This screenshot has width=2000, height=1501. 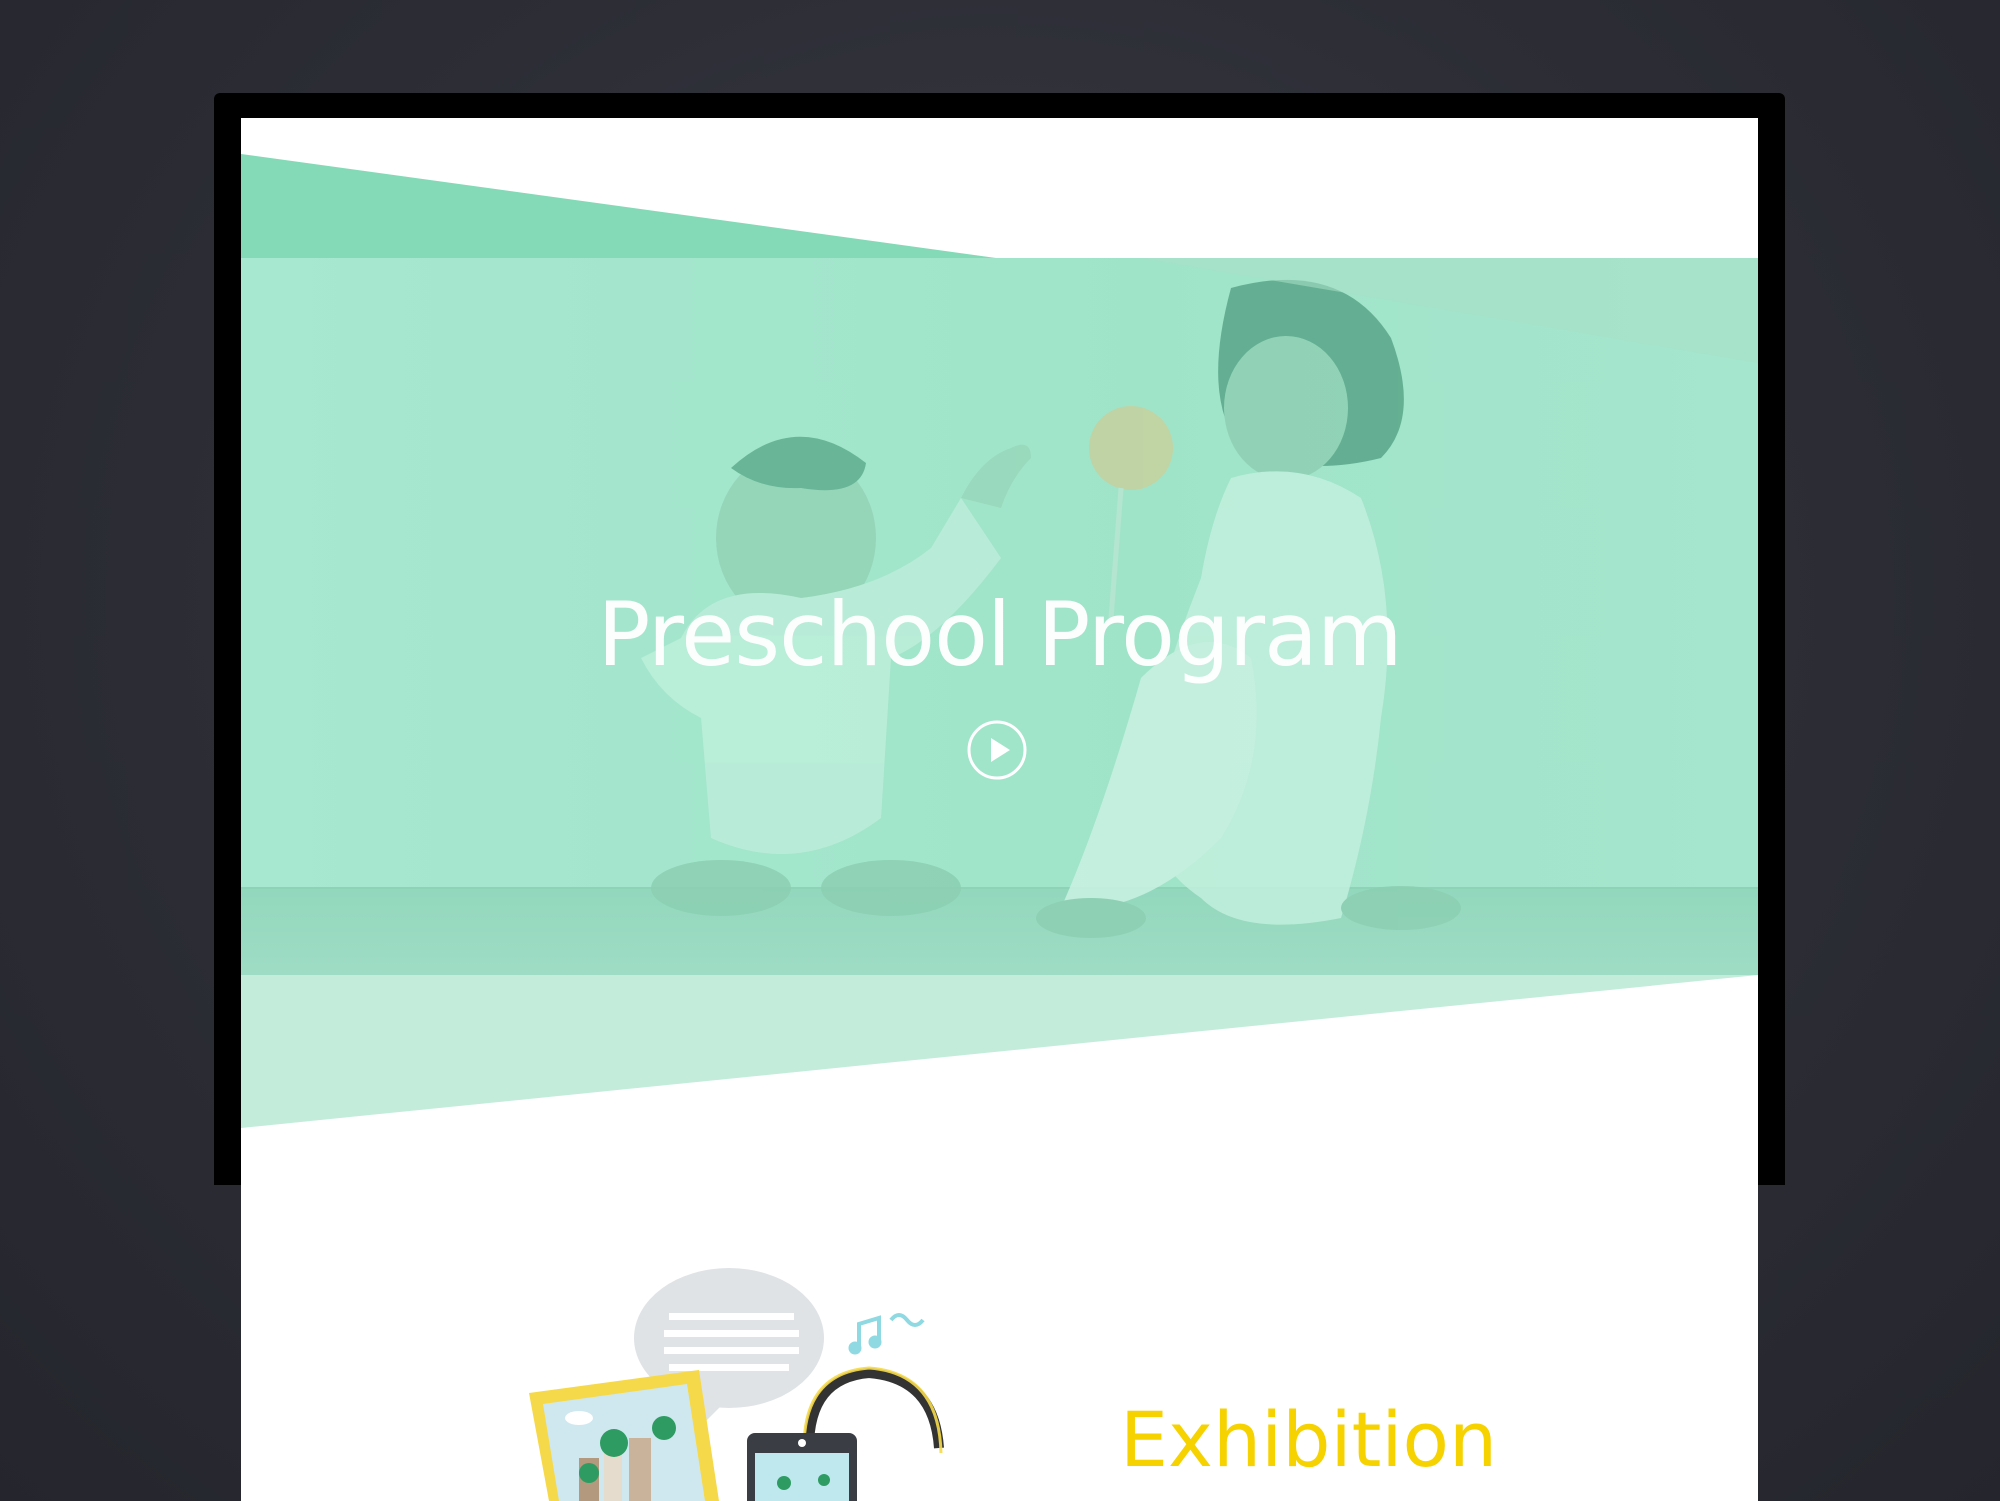 I want to click on section-title: Exhibition, so click(x=1309, y=1439).